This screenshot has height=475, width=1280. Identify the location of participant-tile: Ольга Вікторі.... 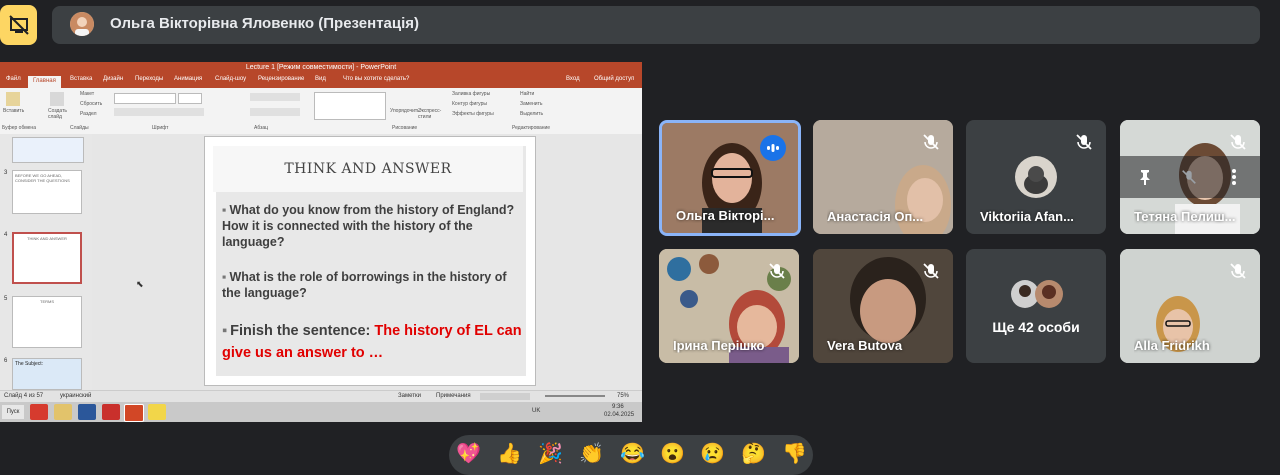
(730, 178).